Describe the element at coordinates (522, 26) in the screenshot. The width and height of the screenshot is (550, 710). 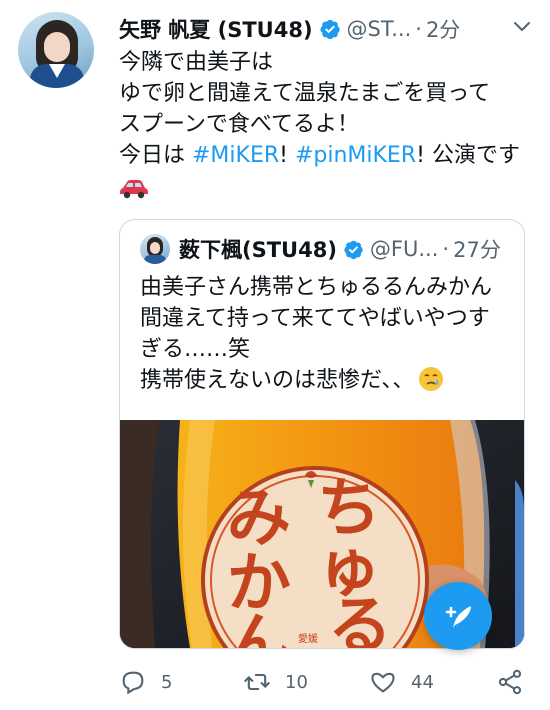
I see `more-options-icon` at that location.